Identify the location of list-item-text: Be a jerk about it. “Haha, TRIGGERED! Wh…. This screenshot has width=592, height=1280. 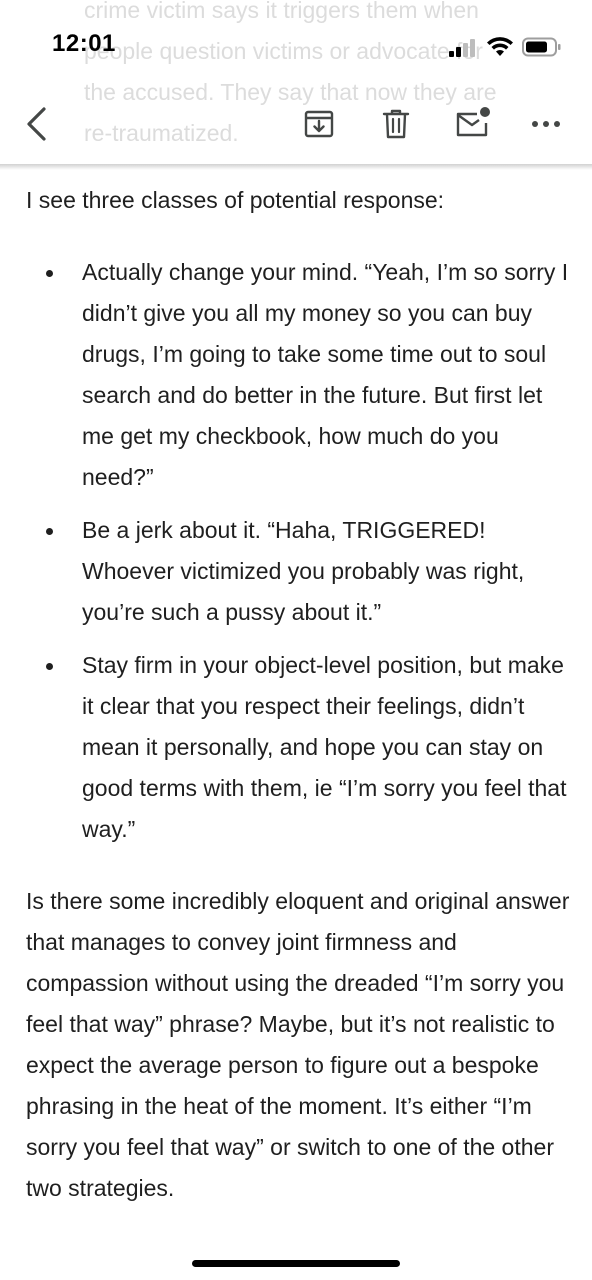
(303, 571).